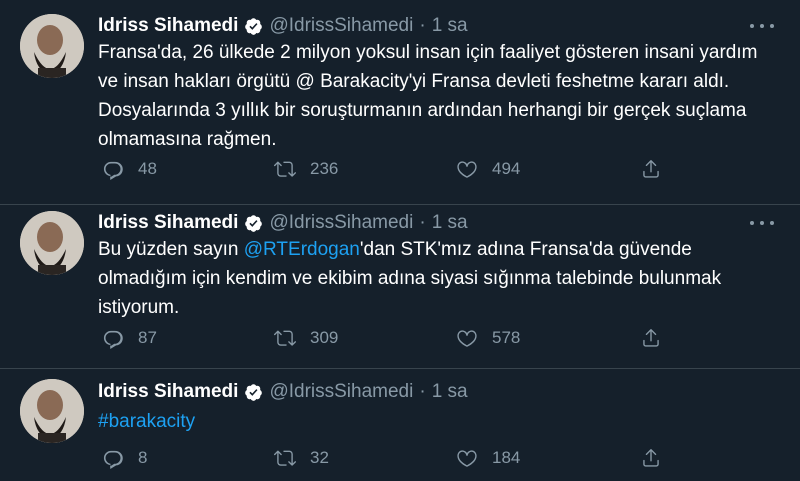 Image resolution: width=800 pixels, height=481 pixels. Describe the element at coordinates (129, 338) in the screenshot. I see `reply-button: 87` at that location.